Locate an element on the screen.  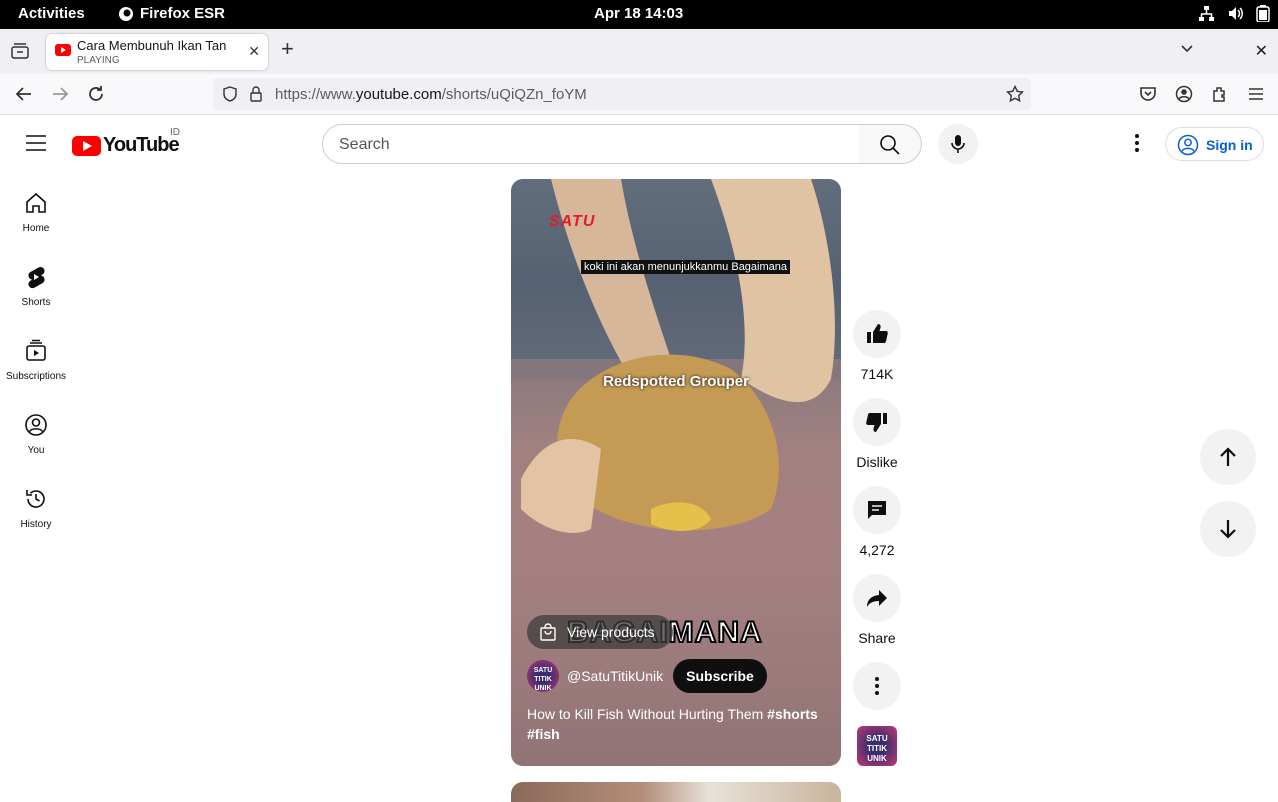
more-actions is located at coordinates (877, 686).